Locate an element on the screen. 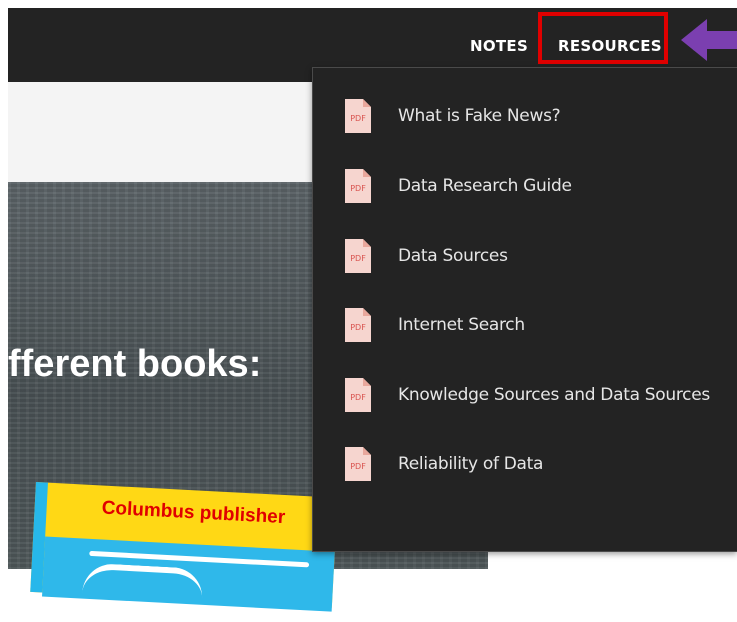 The height and width of the screenshot is (622, 737). resource-item-label: Data Sources is located at coordinates (453, 256).